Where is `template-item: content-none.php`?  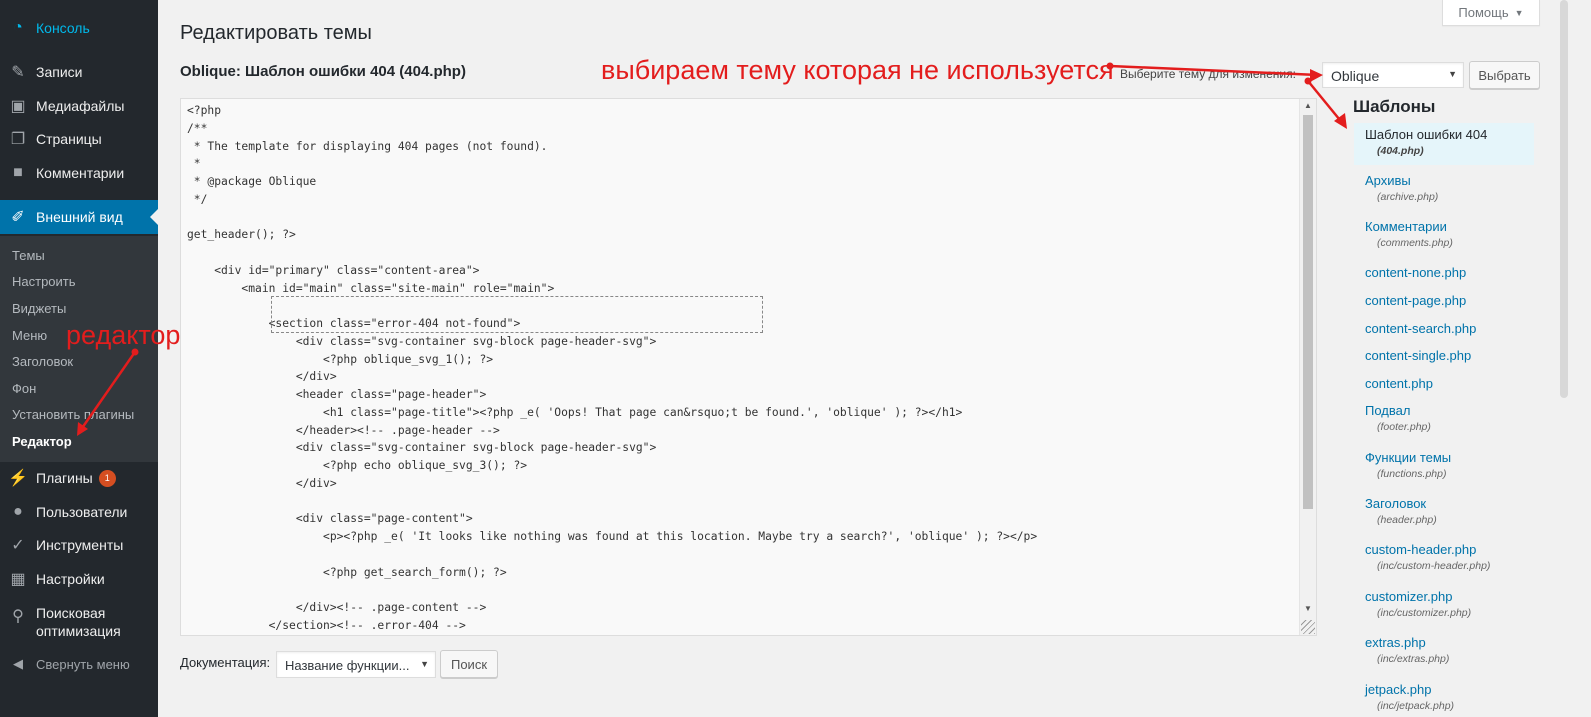
template-item: content-none.php is located at coordinates (1444, 272).